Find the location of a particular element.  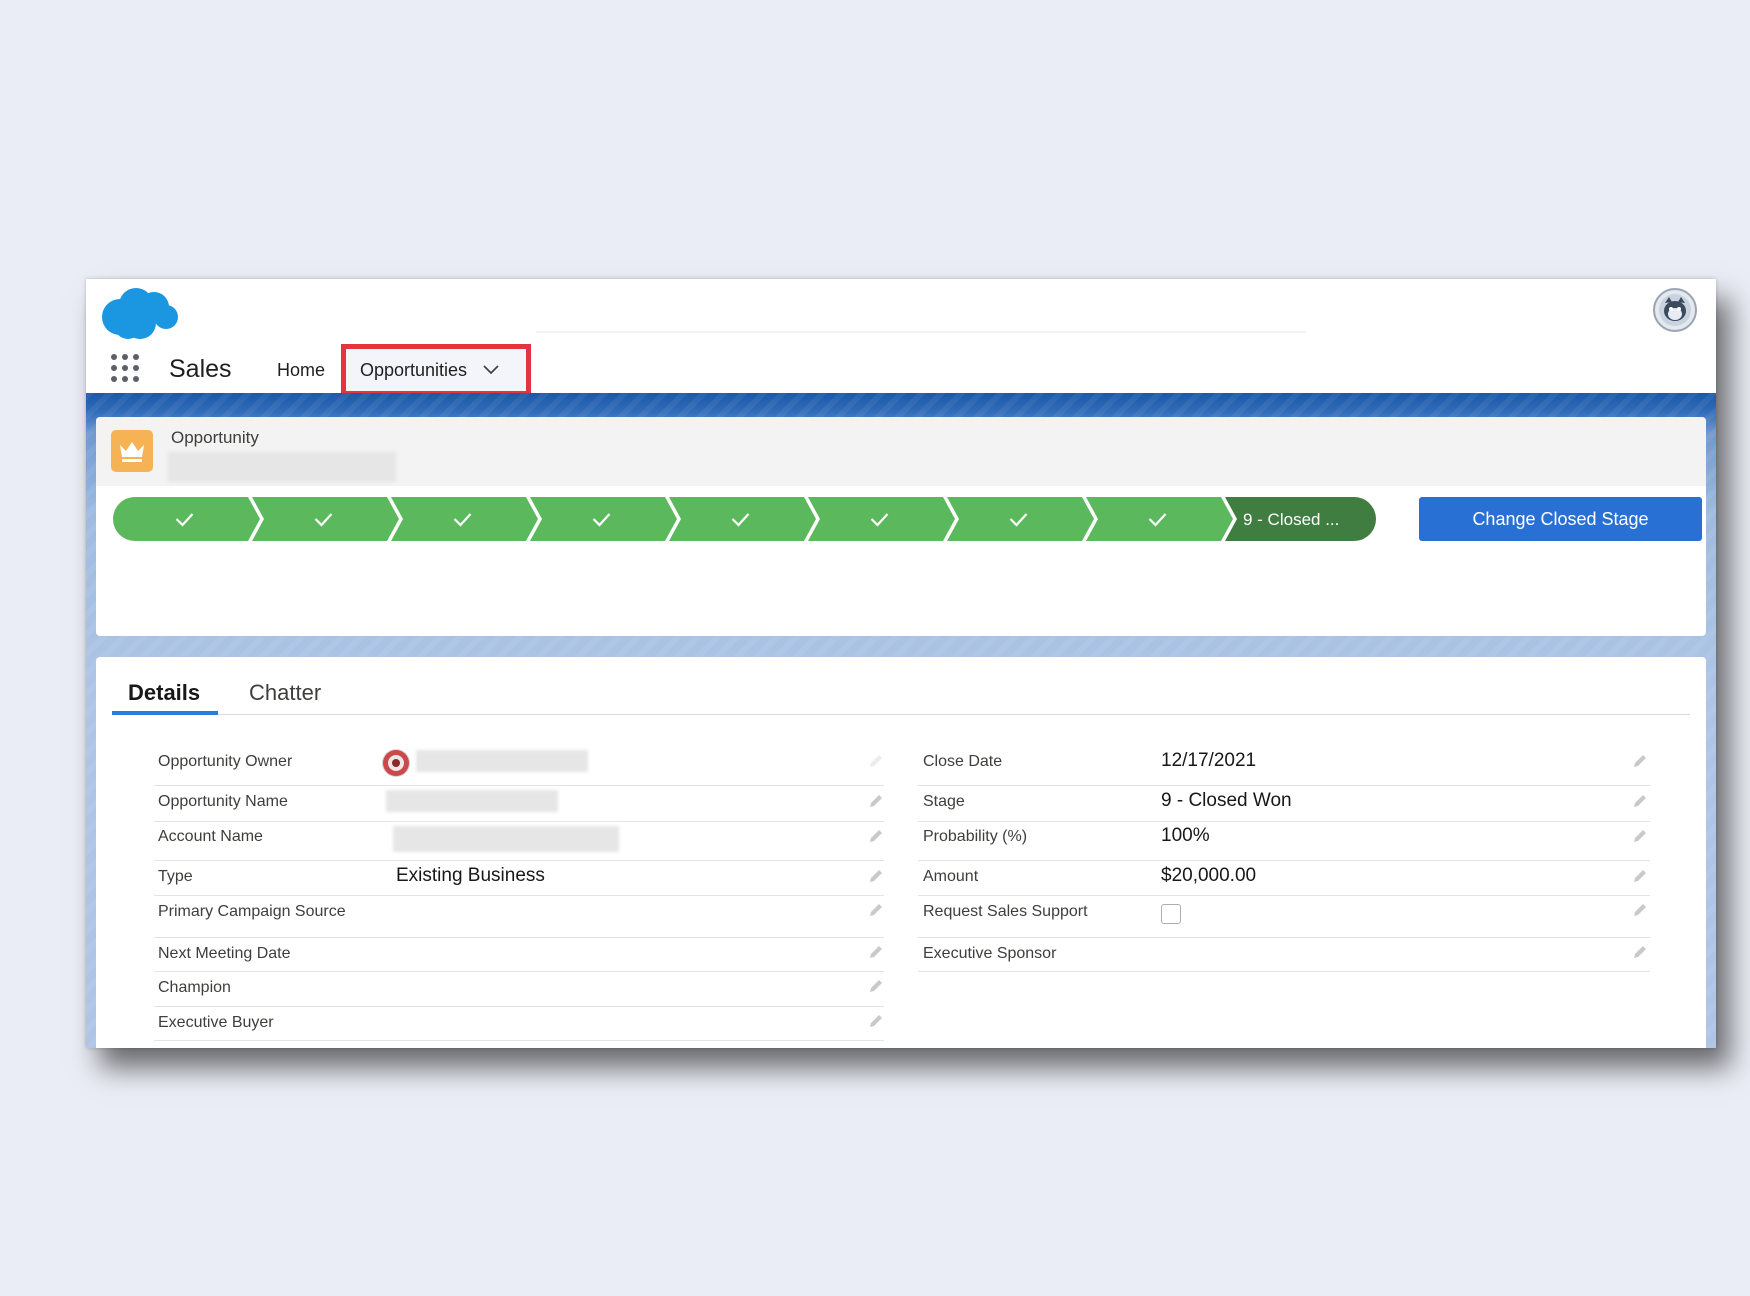

nav-item-opportunities: Opportunities is located at coordinates (436, 370).